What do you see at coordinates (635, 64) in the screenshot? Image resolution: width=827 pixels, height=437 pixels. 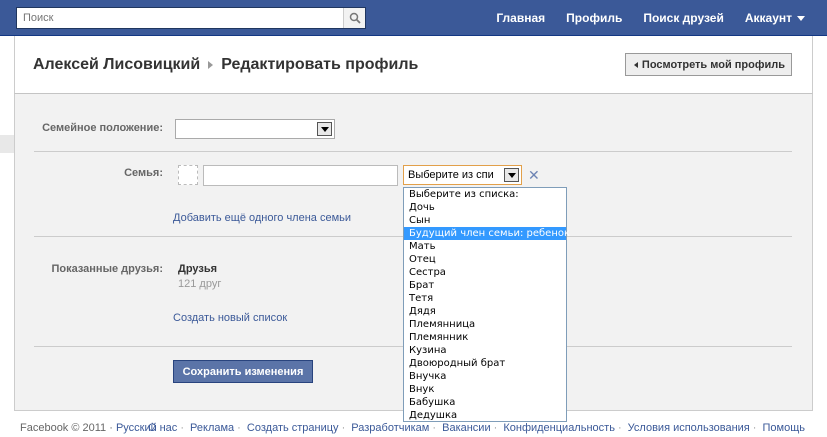 I see `arrow-left-icon` at bounding box center [635, 64].